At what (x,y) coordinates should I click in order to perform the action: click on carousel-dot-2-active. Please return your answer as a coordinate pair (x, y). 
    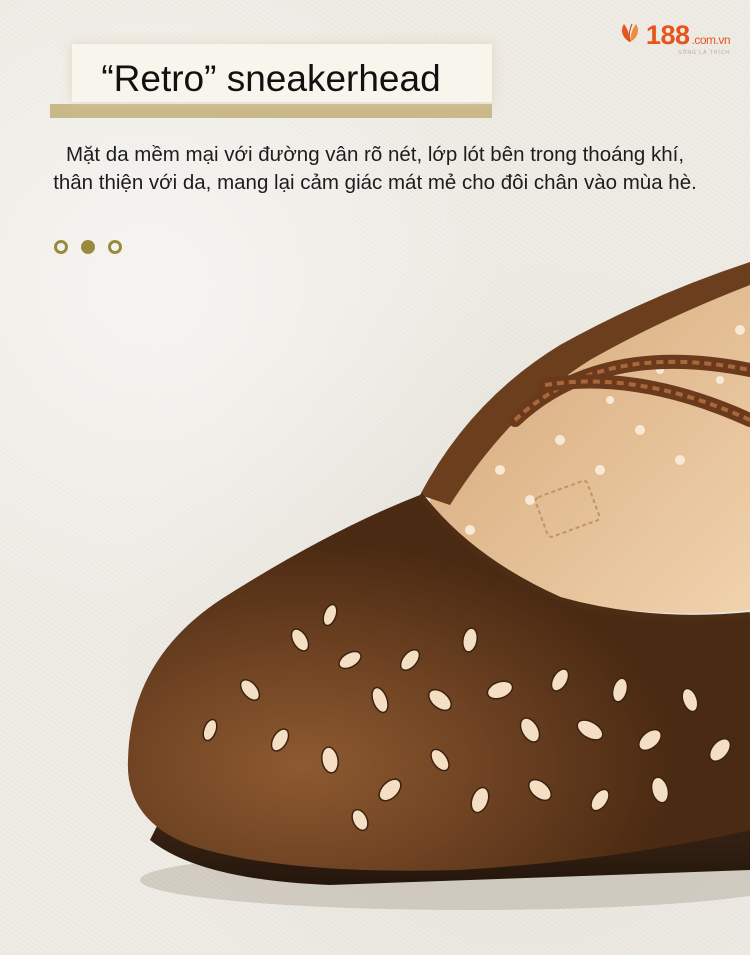
    Looking at the image, I should click on (88, 247).